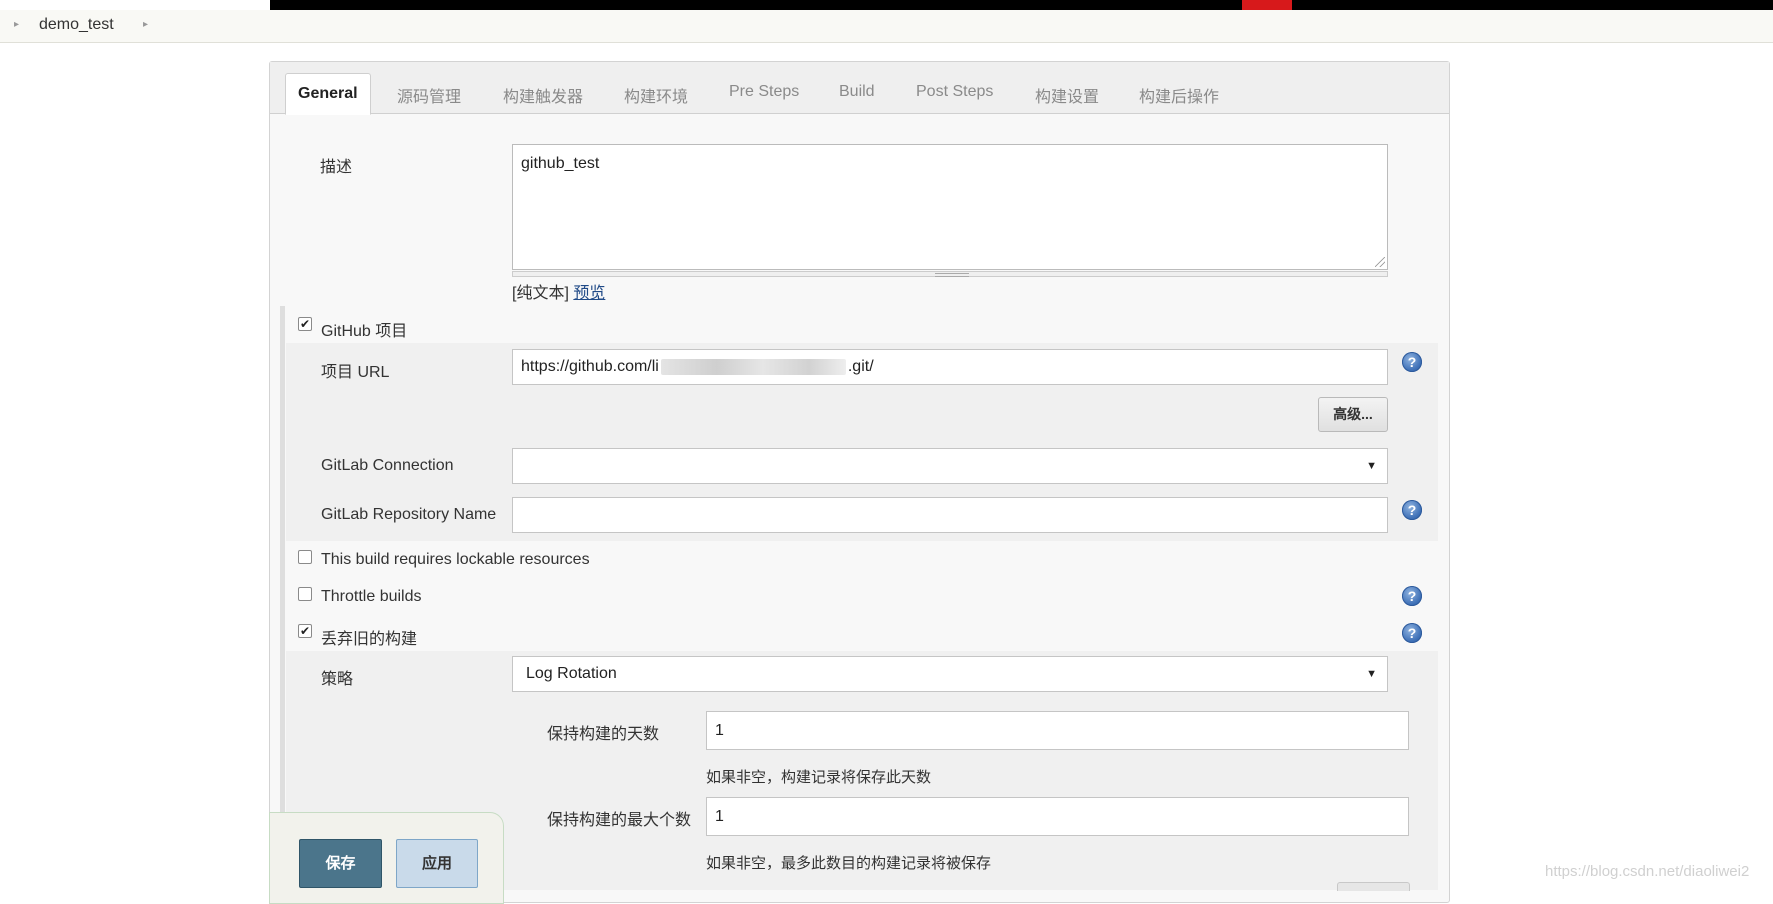 The width and height of the screenshot is (1773, 904). Describe the element at coordinates (387, 465) in the screenshot. I see `gitlab-connection-label: GitLab Connection` at that location.